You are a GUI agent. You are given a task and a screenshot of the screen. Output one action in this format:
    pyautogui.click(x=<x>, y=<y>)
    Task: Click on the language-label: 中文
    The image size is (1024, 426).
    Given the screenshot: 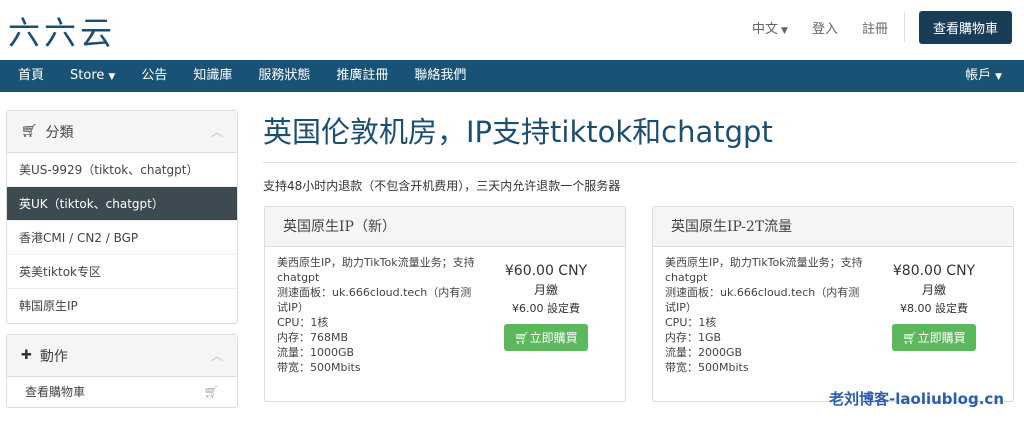 What is the action you would take?
    pyautogui.click(x=765, y=29)
    